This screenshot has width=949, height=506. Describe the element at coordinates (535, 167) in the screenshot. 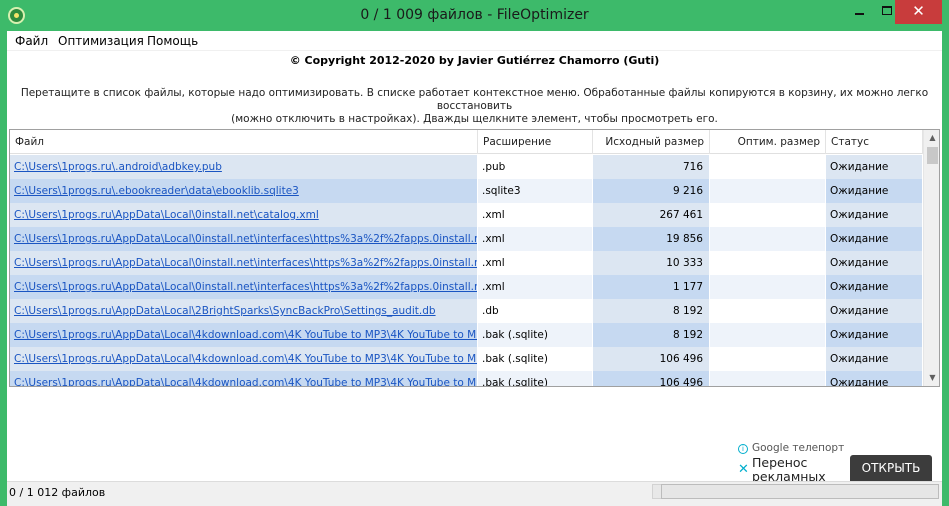

I see `cell-extension: .pub` at that location.